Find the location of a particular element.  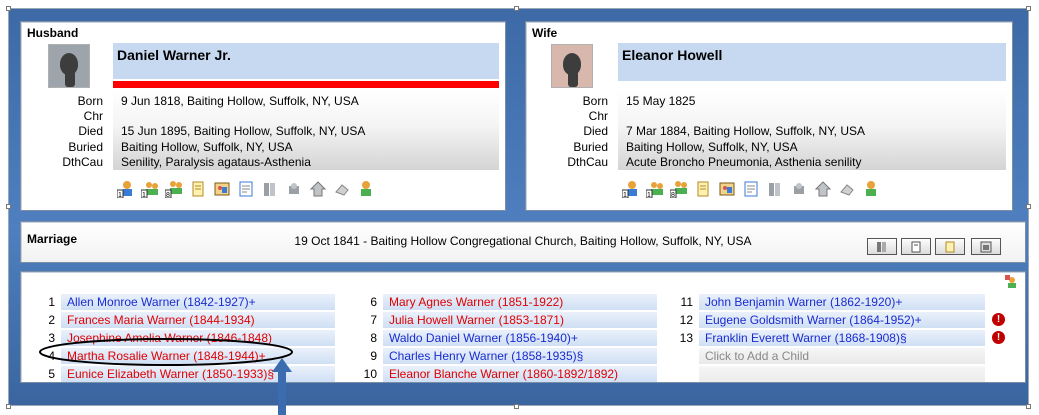

child-row: 5 Eunice Elizabeth Warner (1850-1933)§ is located at coordinates (185, 374).